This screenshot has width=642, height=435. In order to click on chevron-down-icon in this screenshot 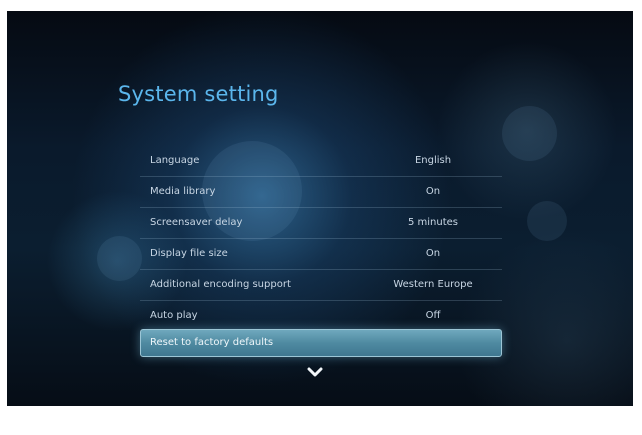, I will do `click(315, 372)`.